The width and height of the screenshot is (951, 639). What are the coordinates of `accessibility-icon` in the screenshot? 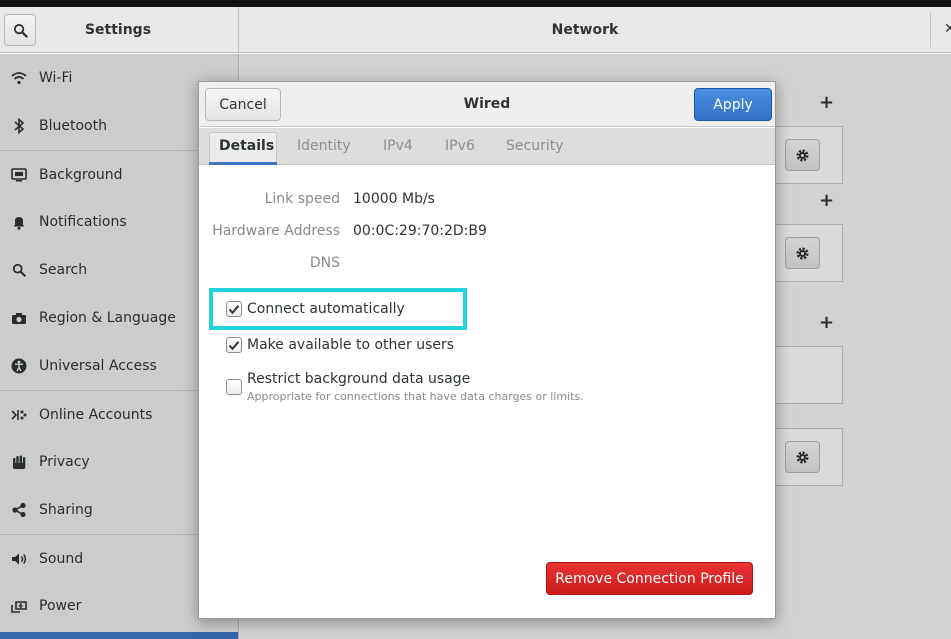 It's located at (19, 366).